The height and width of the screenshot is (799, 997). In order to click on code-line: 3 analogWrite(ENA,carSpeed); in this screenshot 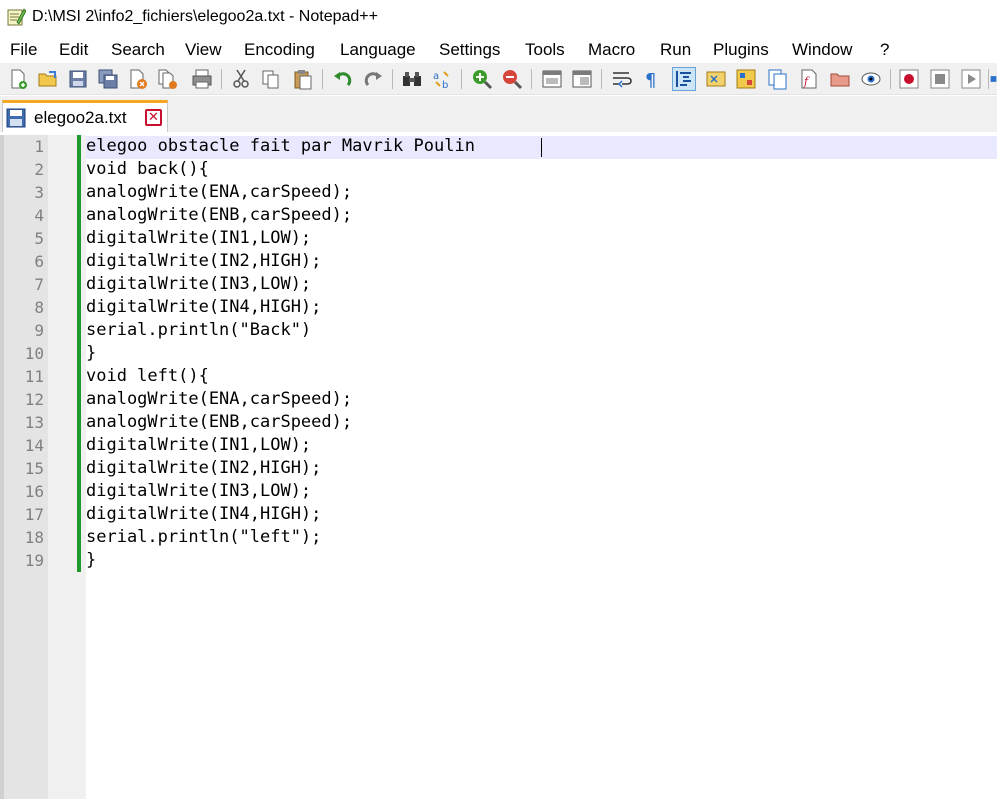, I will do `click(498, 192)`.